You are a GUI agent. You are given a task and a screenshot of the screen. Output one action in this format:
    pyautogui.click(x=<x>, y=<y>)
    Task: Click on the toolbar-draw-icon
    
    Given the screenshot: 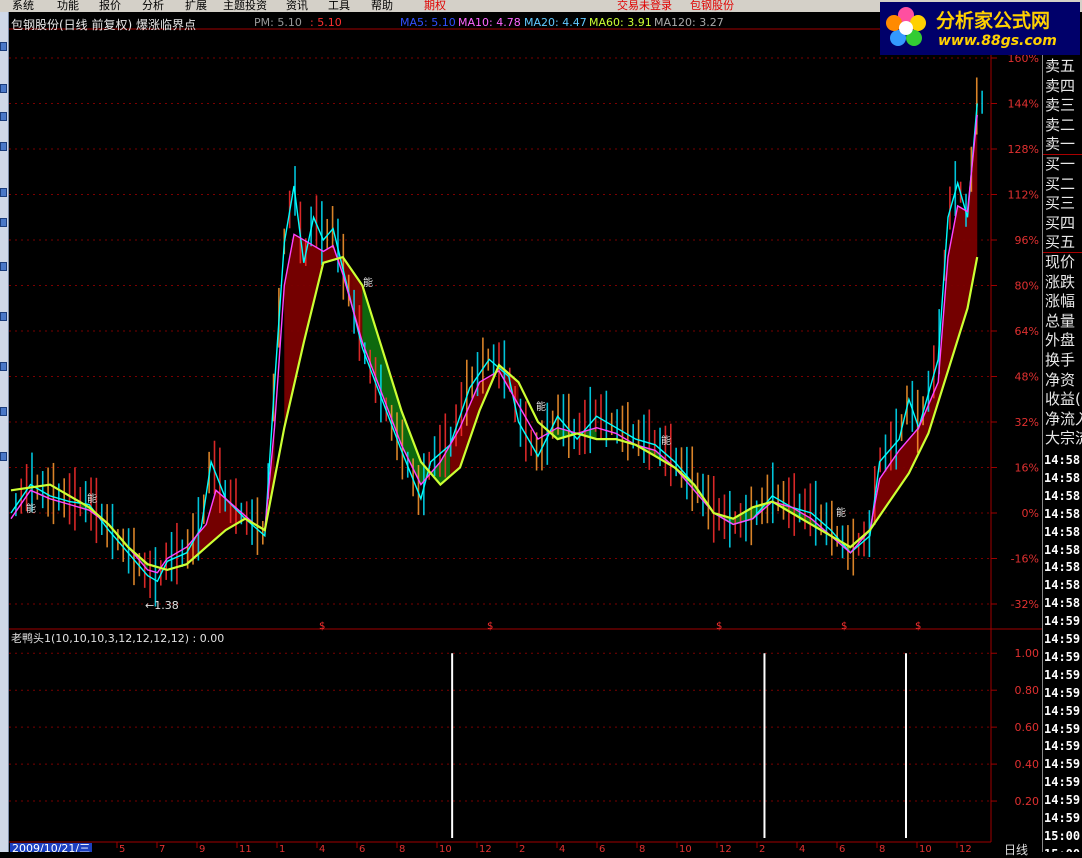 What is the action you would take?
    pyautogui.click(x=3, y=411)
    